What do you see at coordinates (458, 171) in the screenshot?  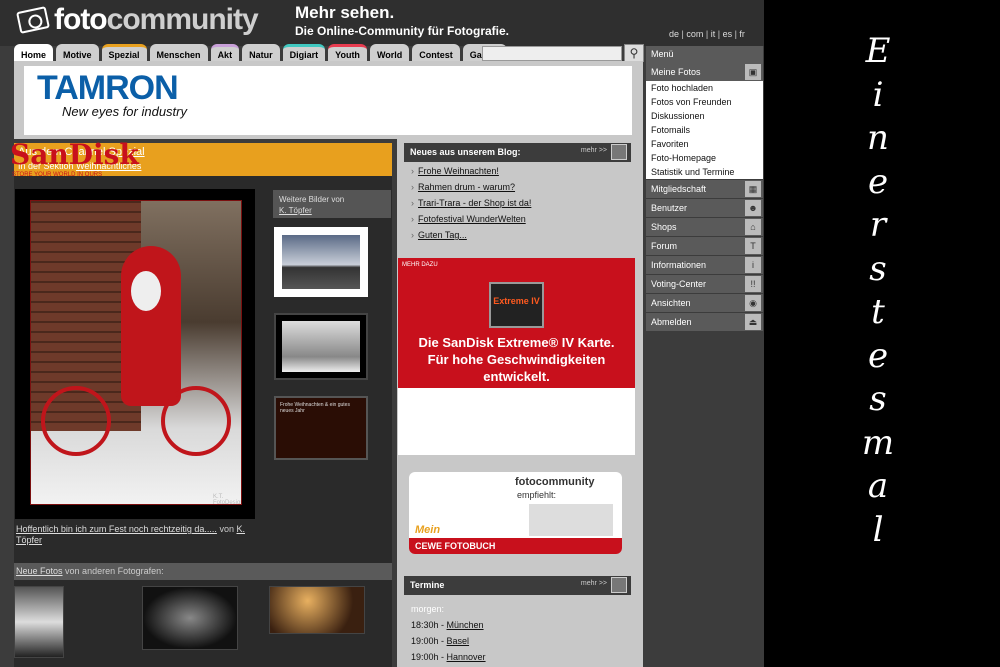 I see `blog-item-link: Frohe Weihnachten!` at bounding box center [458, 171].